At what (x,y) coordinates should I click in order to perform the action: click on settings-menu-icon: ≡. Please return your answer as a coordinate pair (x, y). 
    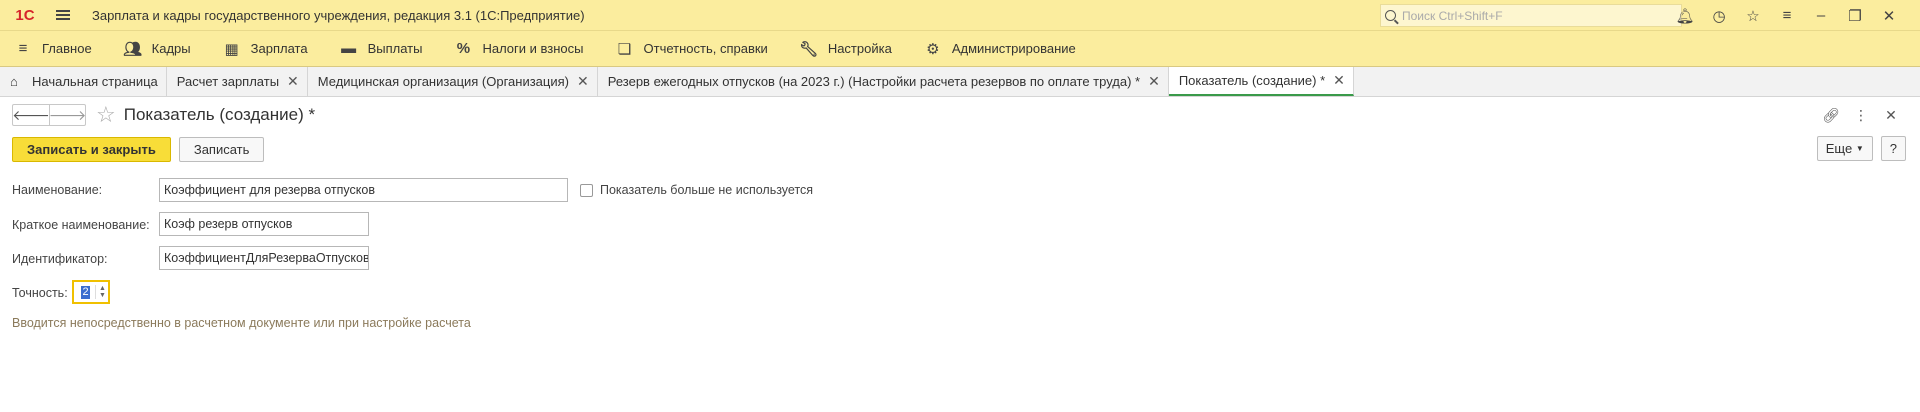
    Looking at the image, I should click on (1787, 15).